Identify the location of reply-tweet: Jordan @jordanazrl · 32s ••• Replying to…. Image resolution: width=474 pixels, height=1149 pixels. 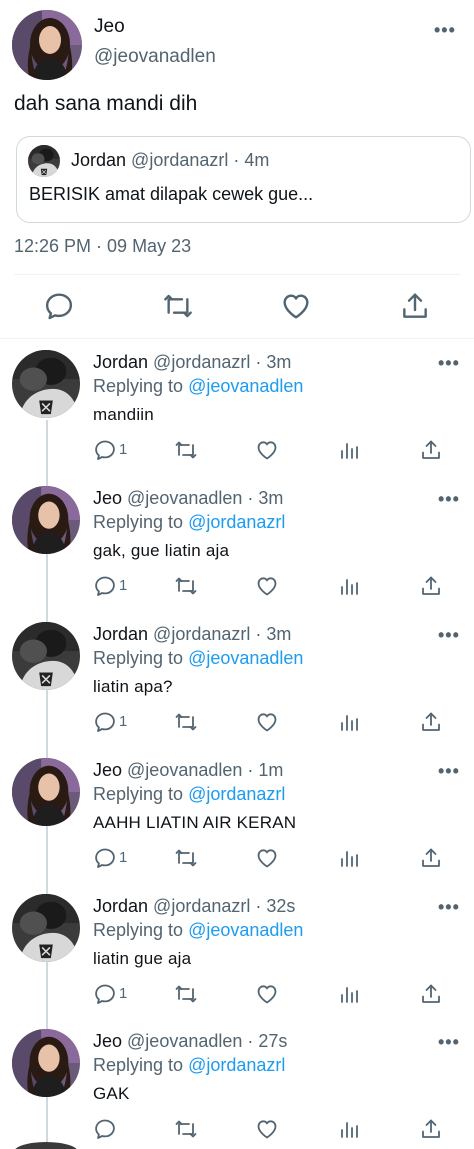
(237, 954).